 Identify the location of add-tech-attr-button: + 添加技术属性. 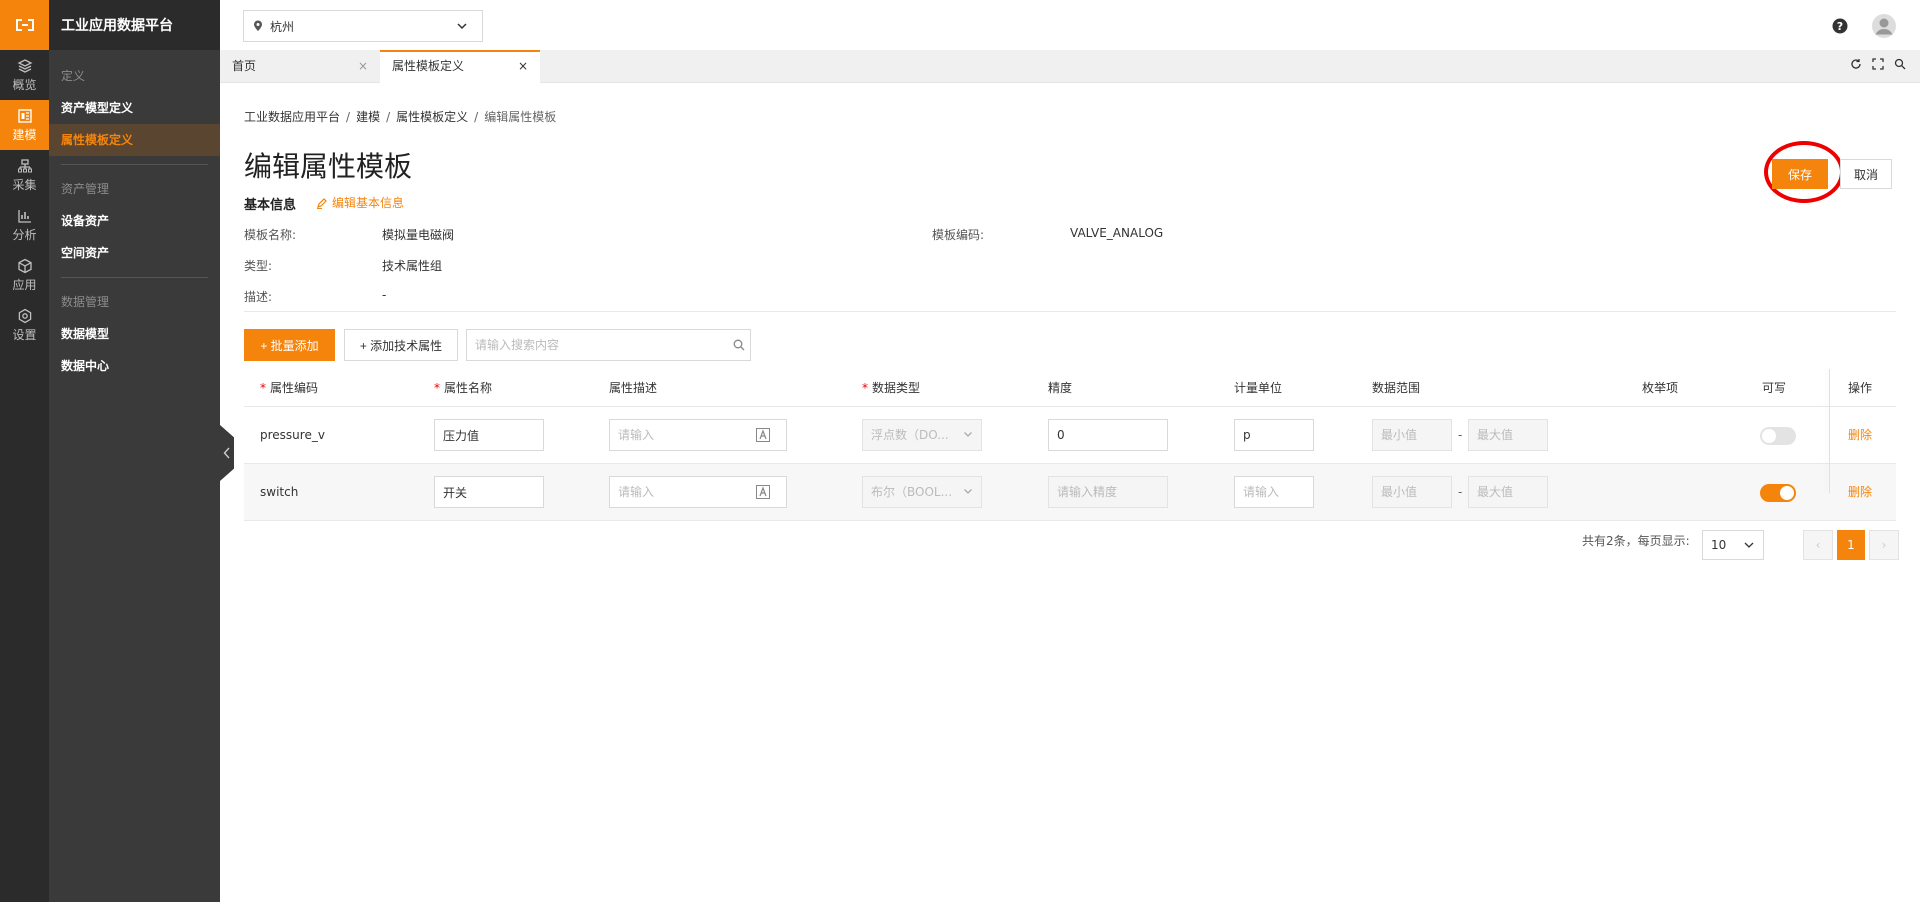
(401, 345).